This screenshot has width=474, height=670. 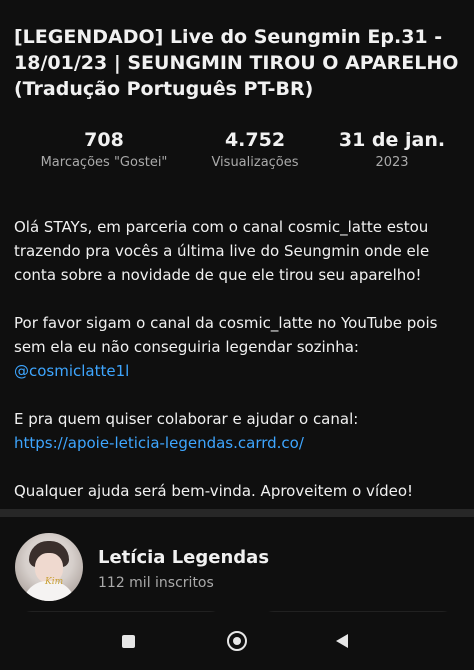 I want to click on home-button, so click(x=237, y=641).